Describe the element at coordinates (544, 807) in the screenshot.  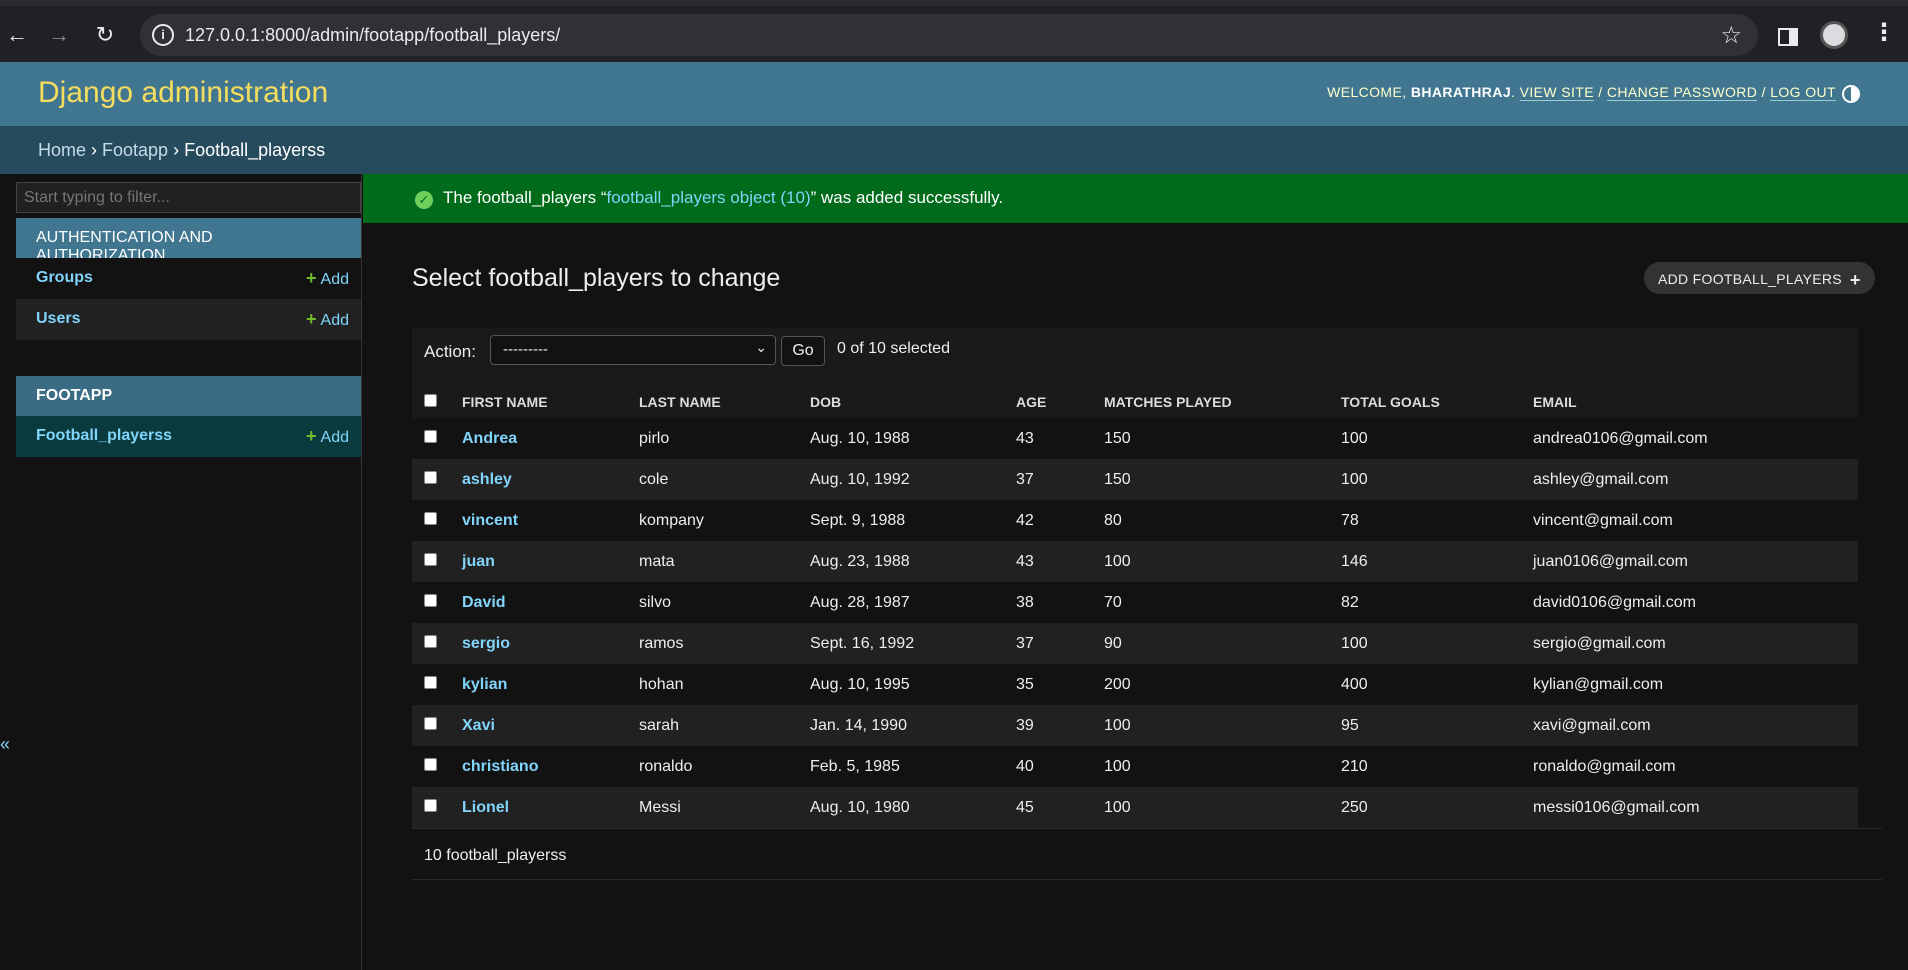
I see `cell-first-name: Lionel` at that location.